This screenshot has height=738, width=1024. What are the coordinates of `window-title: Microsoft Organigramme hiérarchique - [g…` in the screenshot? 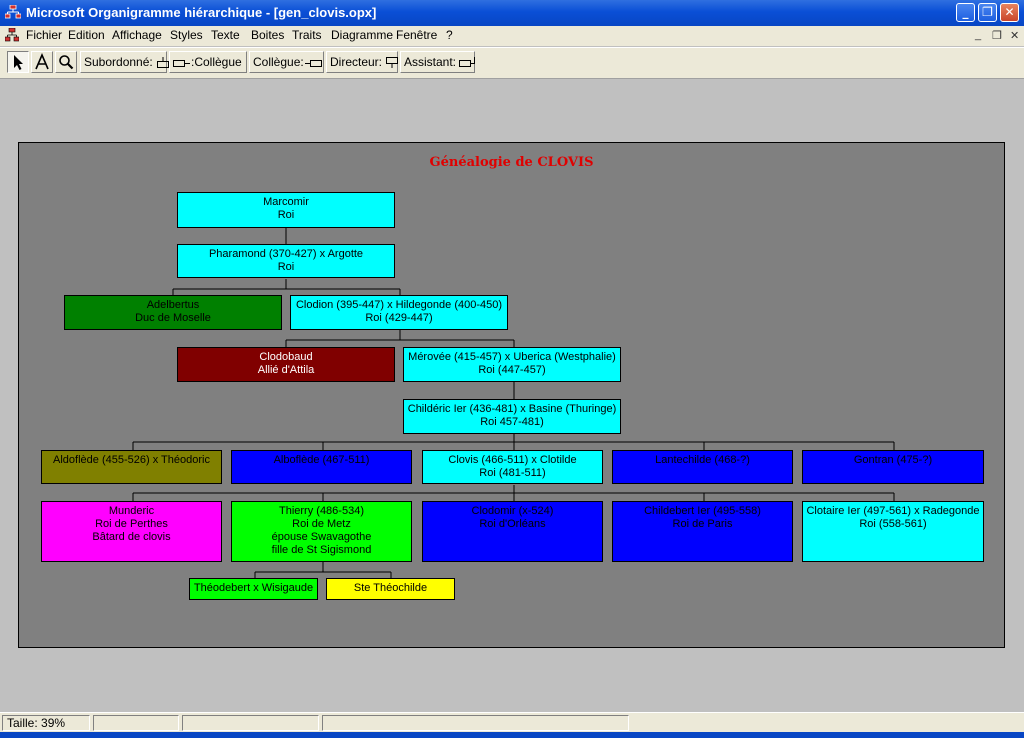 It's located at (201, 12).